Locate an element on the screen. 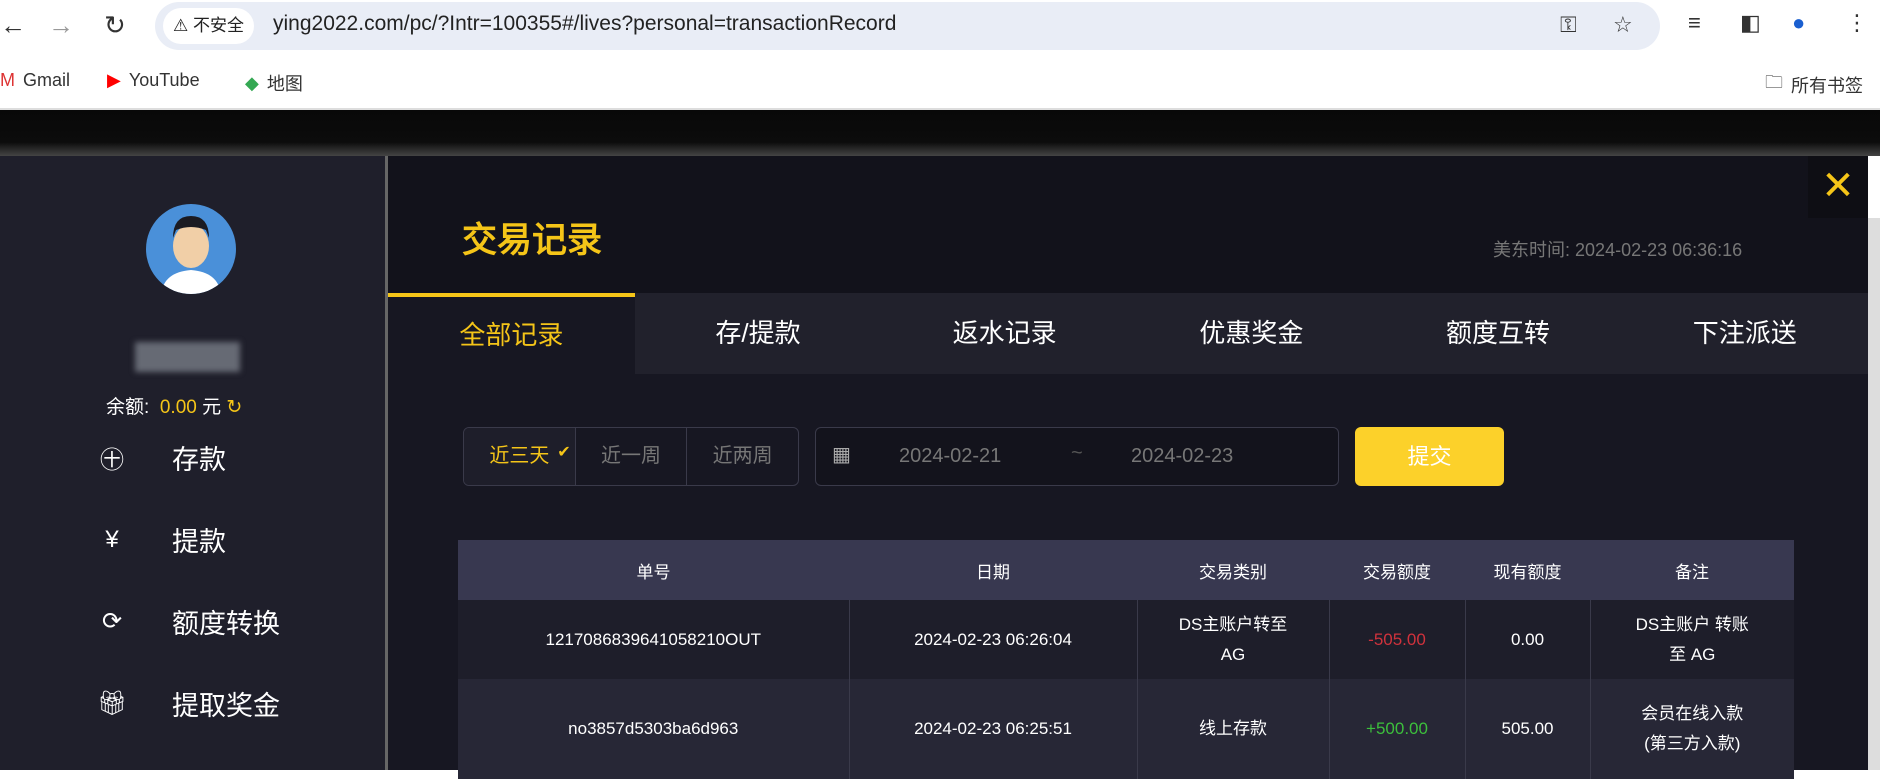 This screenshot has height=779, width=1880. check-icon: ✔ is located at coordinates (564, 452).